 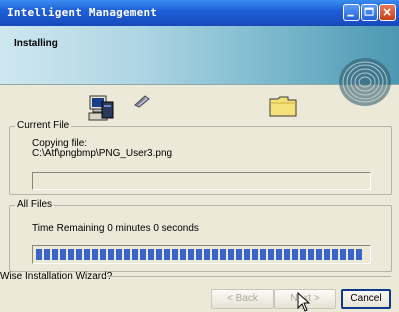 I want to click on all-files-legend: All Files, so click(x=35, y=204).